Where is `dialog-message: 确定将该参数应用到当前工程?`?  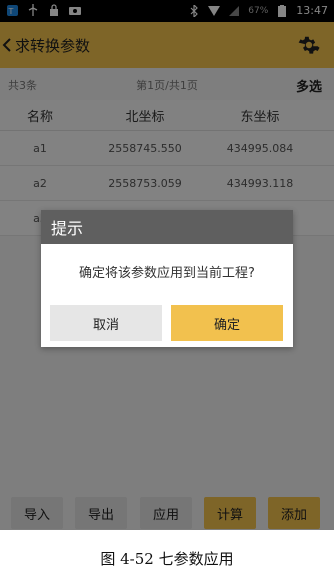
dialog-message: 确定将该参数应用到当前工程? is located at coordinates (167, 273).